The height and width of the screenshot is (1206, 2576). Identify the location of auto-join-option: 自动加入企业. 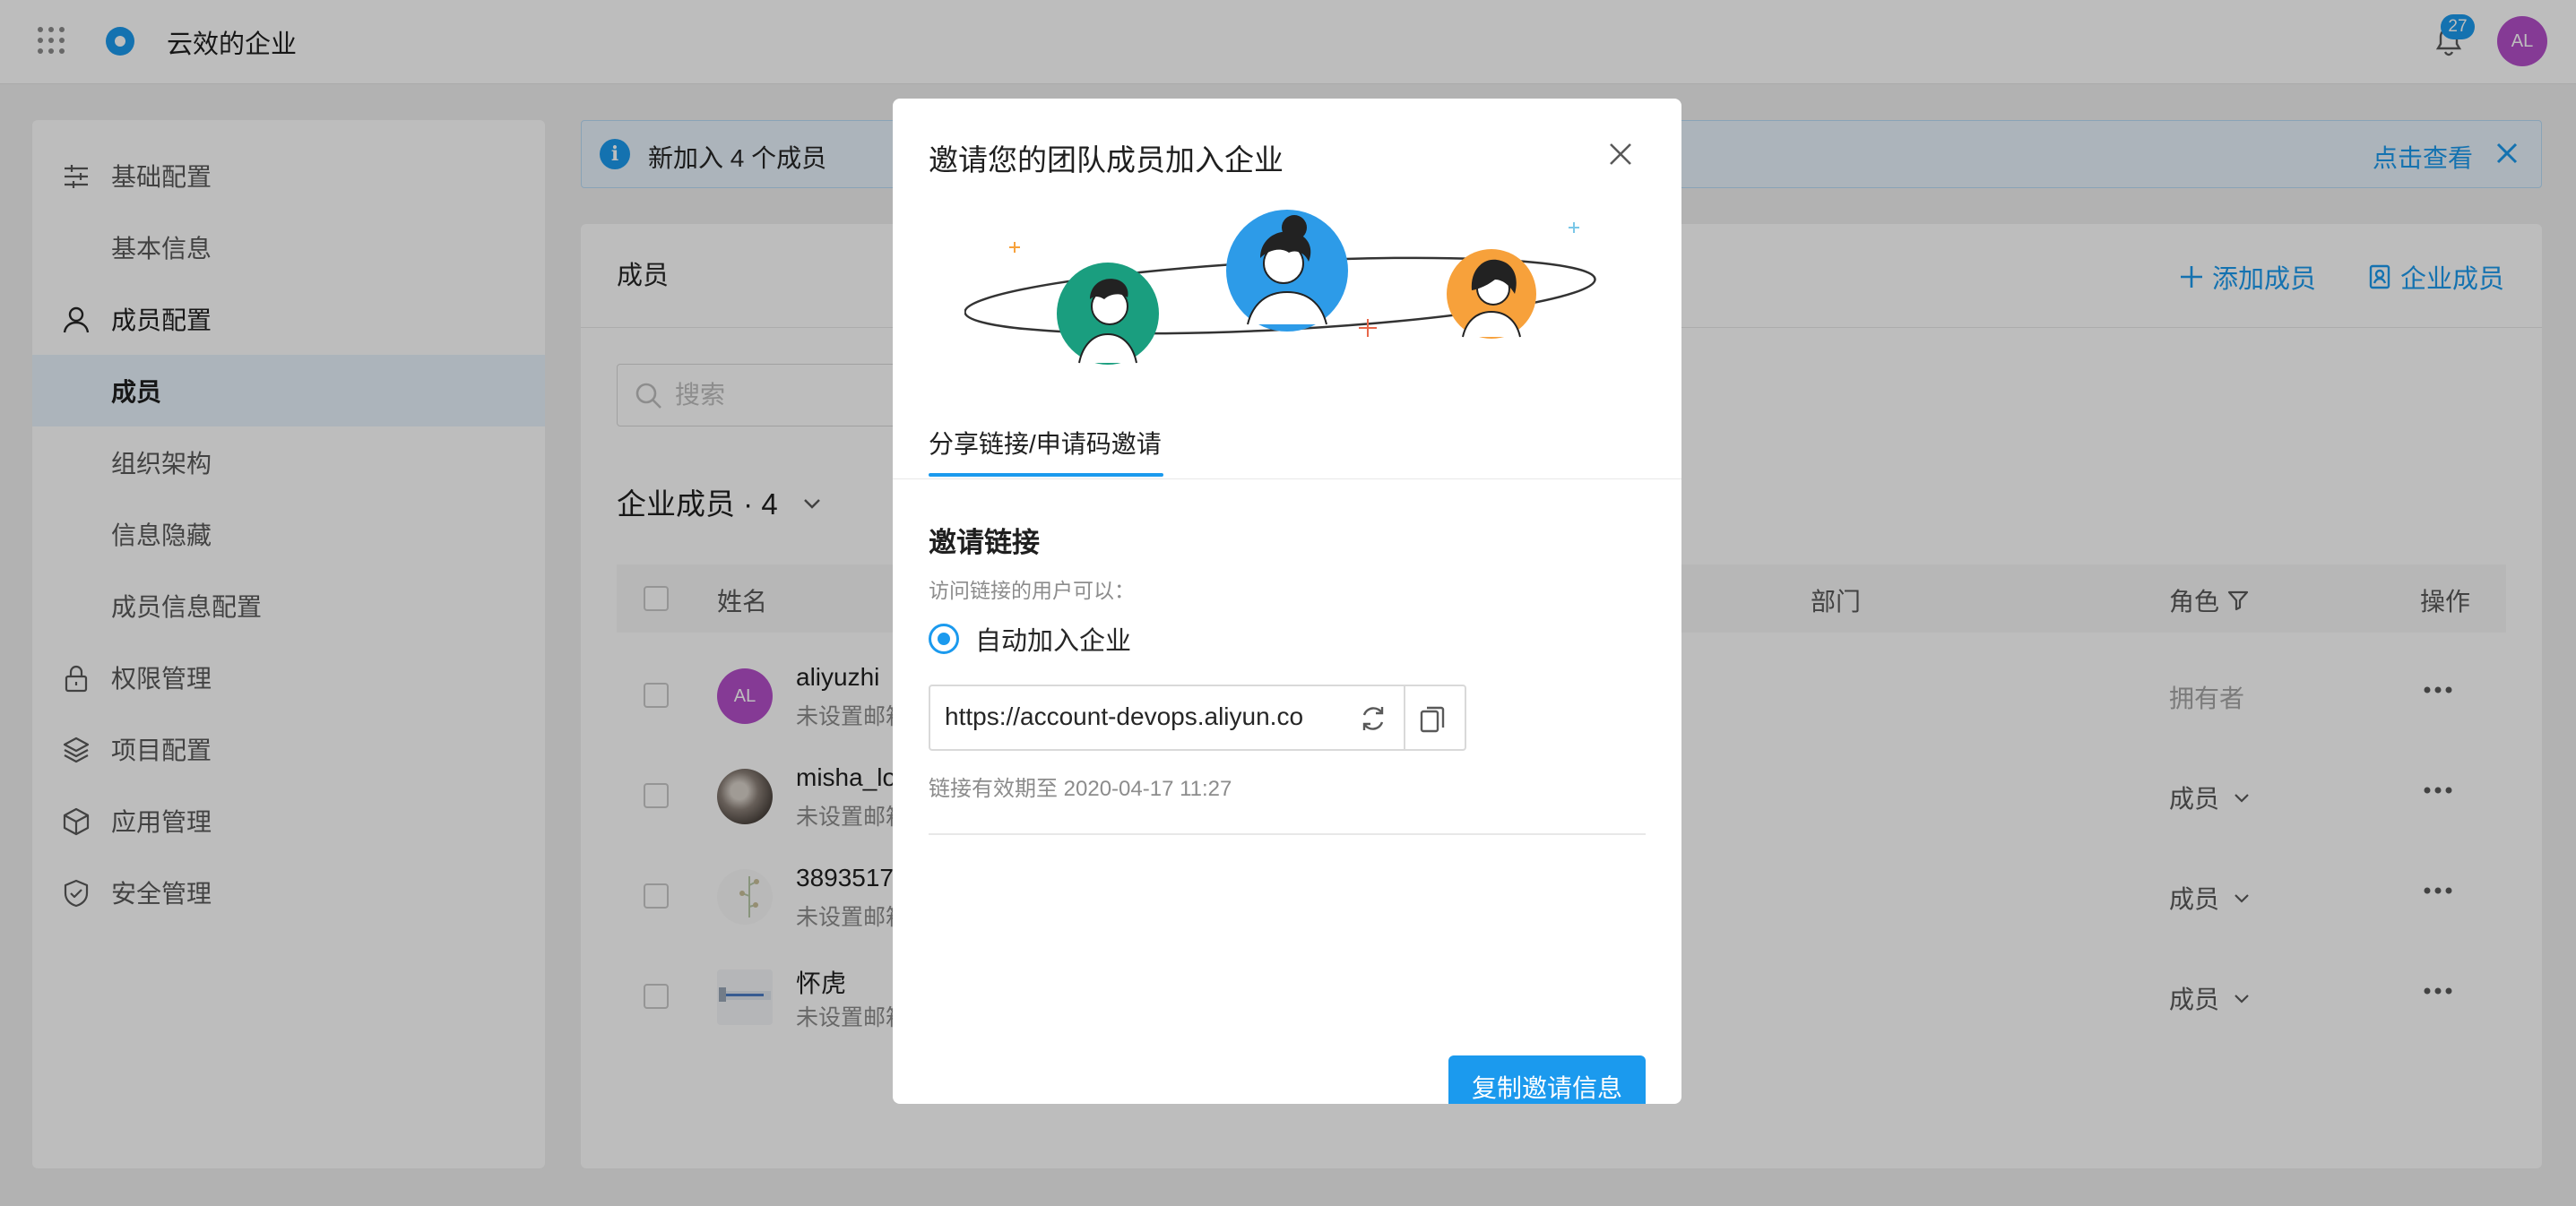
(1030, 639).